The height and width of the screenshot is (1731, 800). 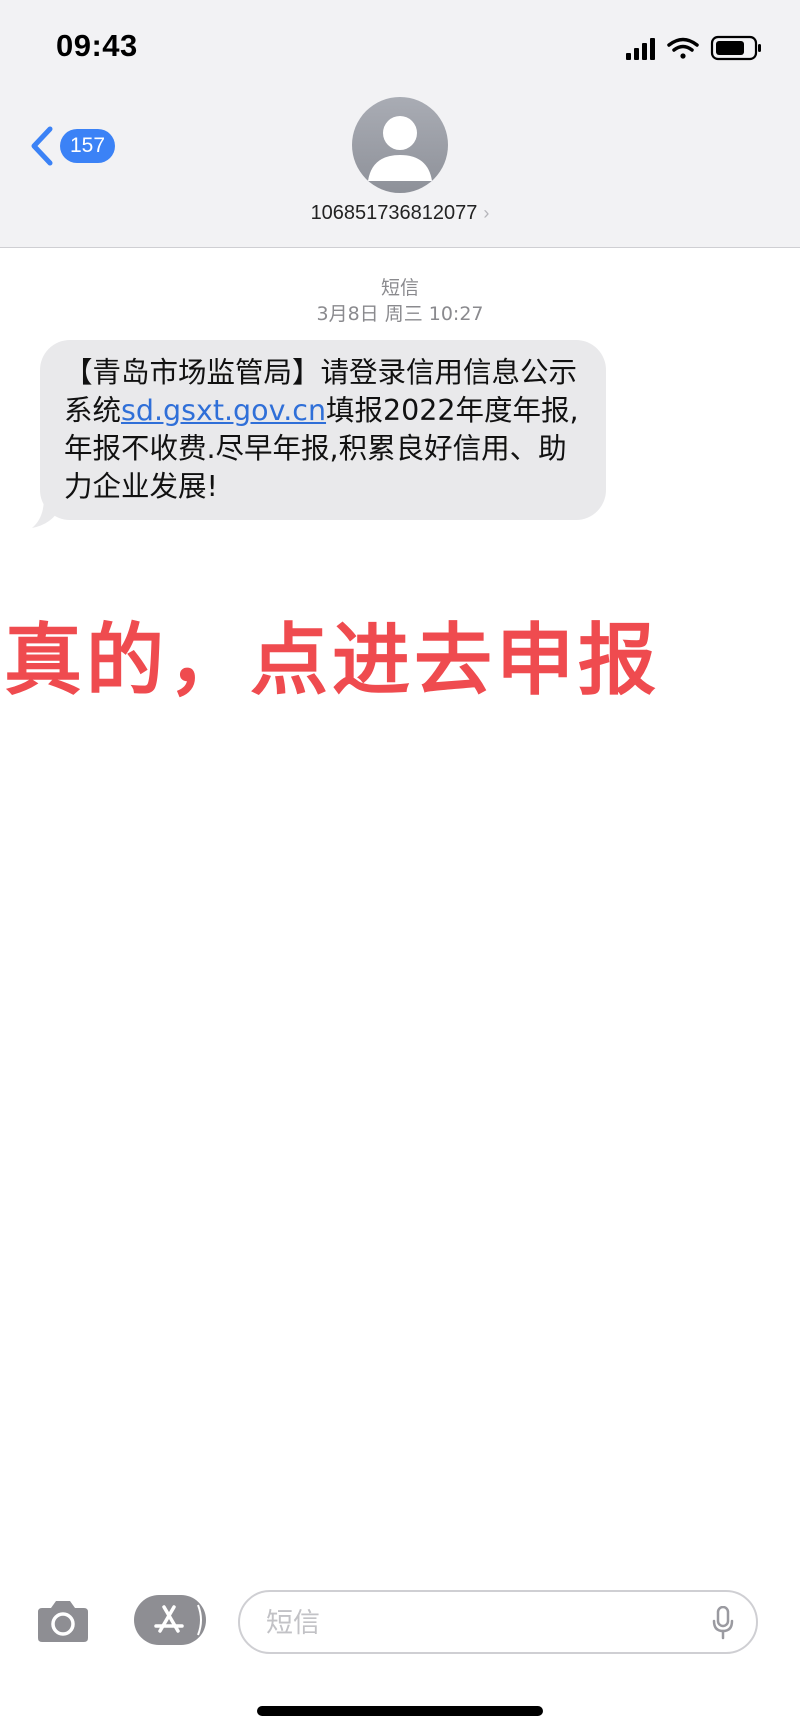 I want to click on contact-number: 106851736812077, so click(x=394, y=213).